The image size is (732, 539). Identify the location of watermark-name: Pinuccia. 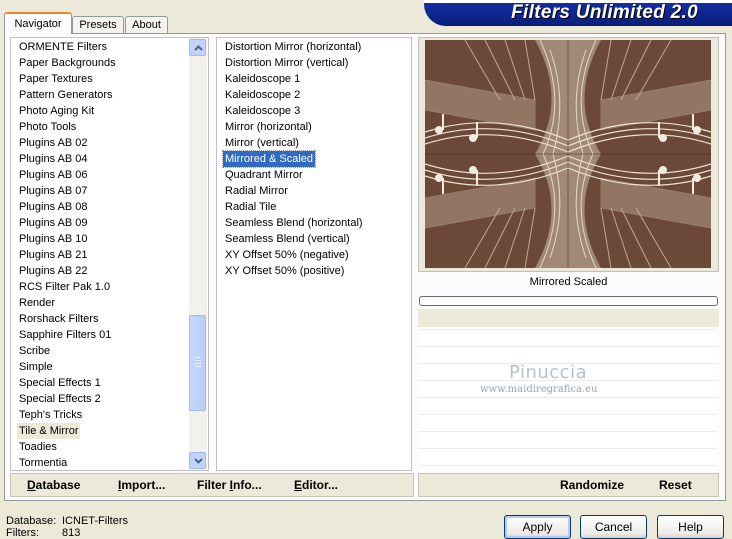
(548, 372).